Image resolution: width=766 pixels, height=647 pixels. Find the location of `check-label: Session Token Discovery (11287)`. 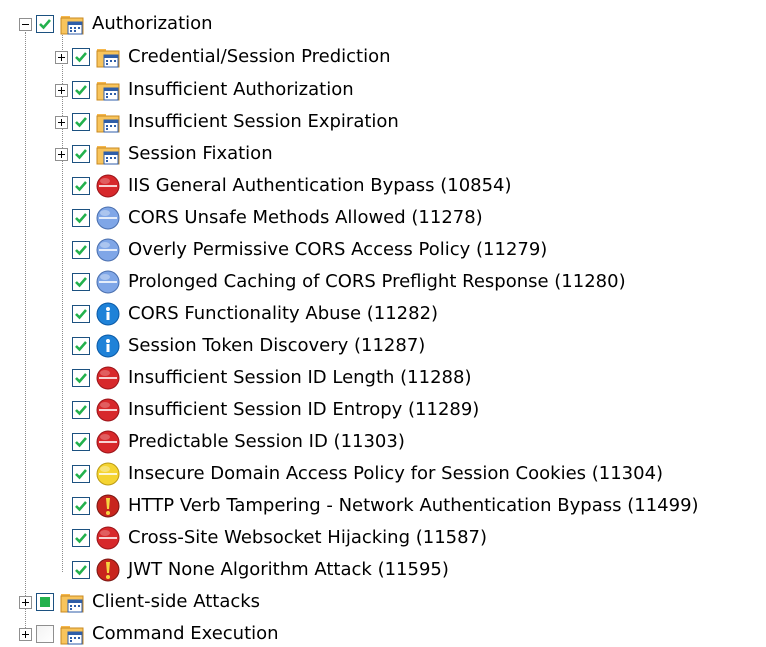

check-label: Session Token Discovery (11287) is located at coordinates (277, 345).